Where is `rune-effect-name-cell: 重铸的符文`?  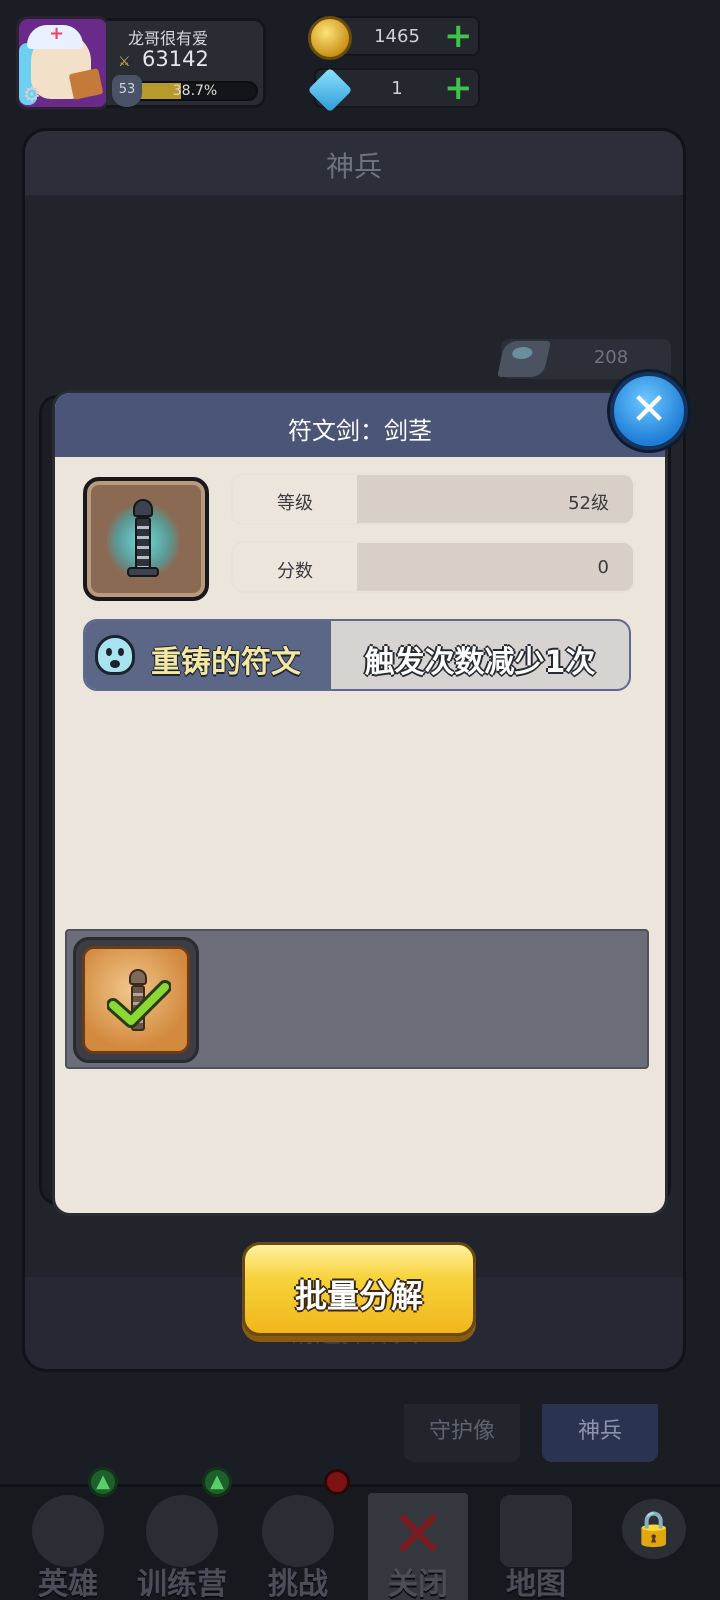 rune-effect-name-cell: 重铸的符文 is located at coordinates (208, 655).